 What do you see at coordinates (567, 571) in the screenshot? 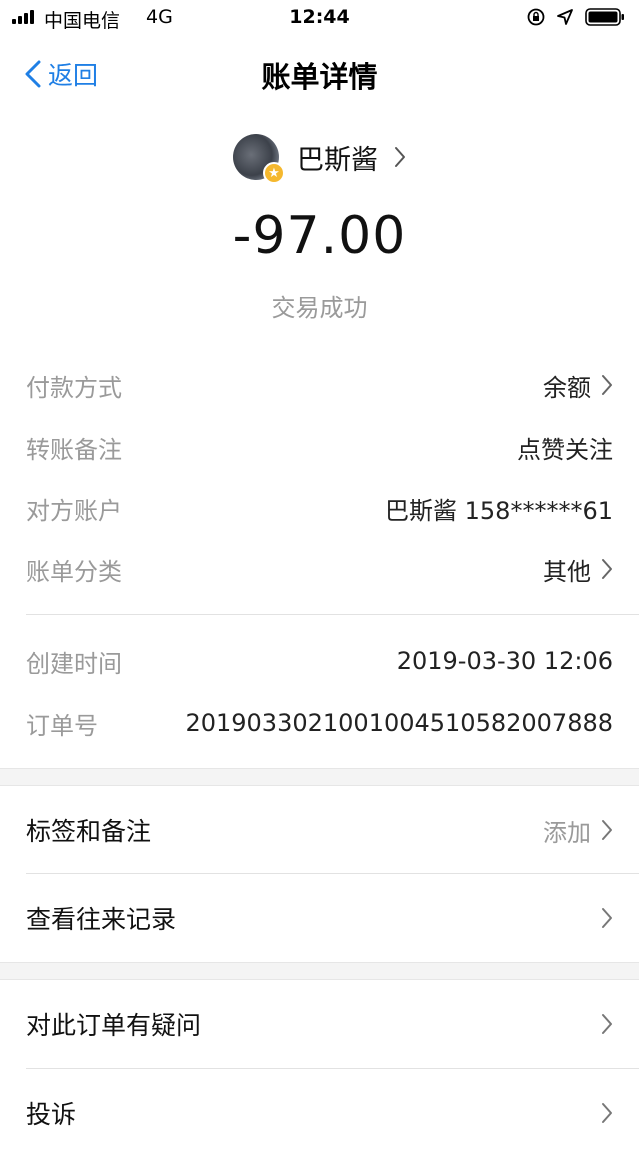
I see `bill-category-value: 其他` at bounding box center [567, 571].